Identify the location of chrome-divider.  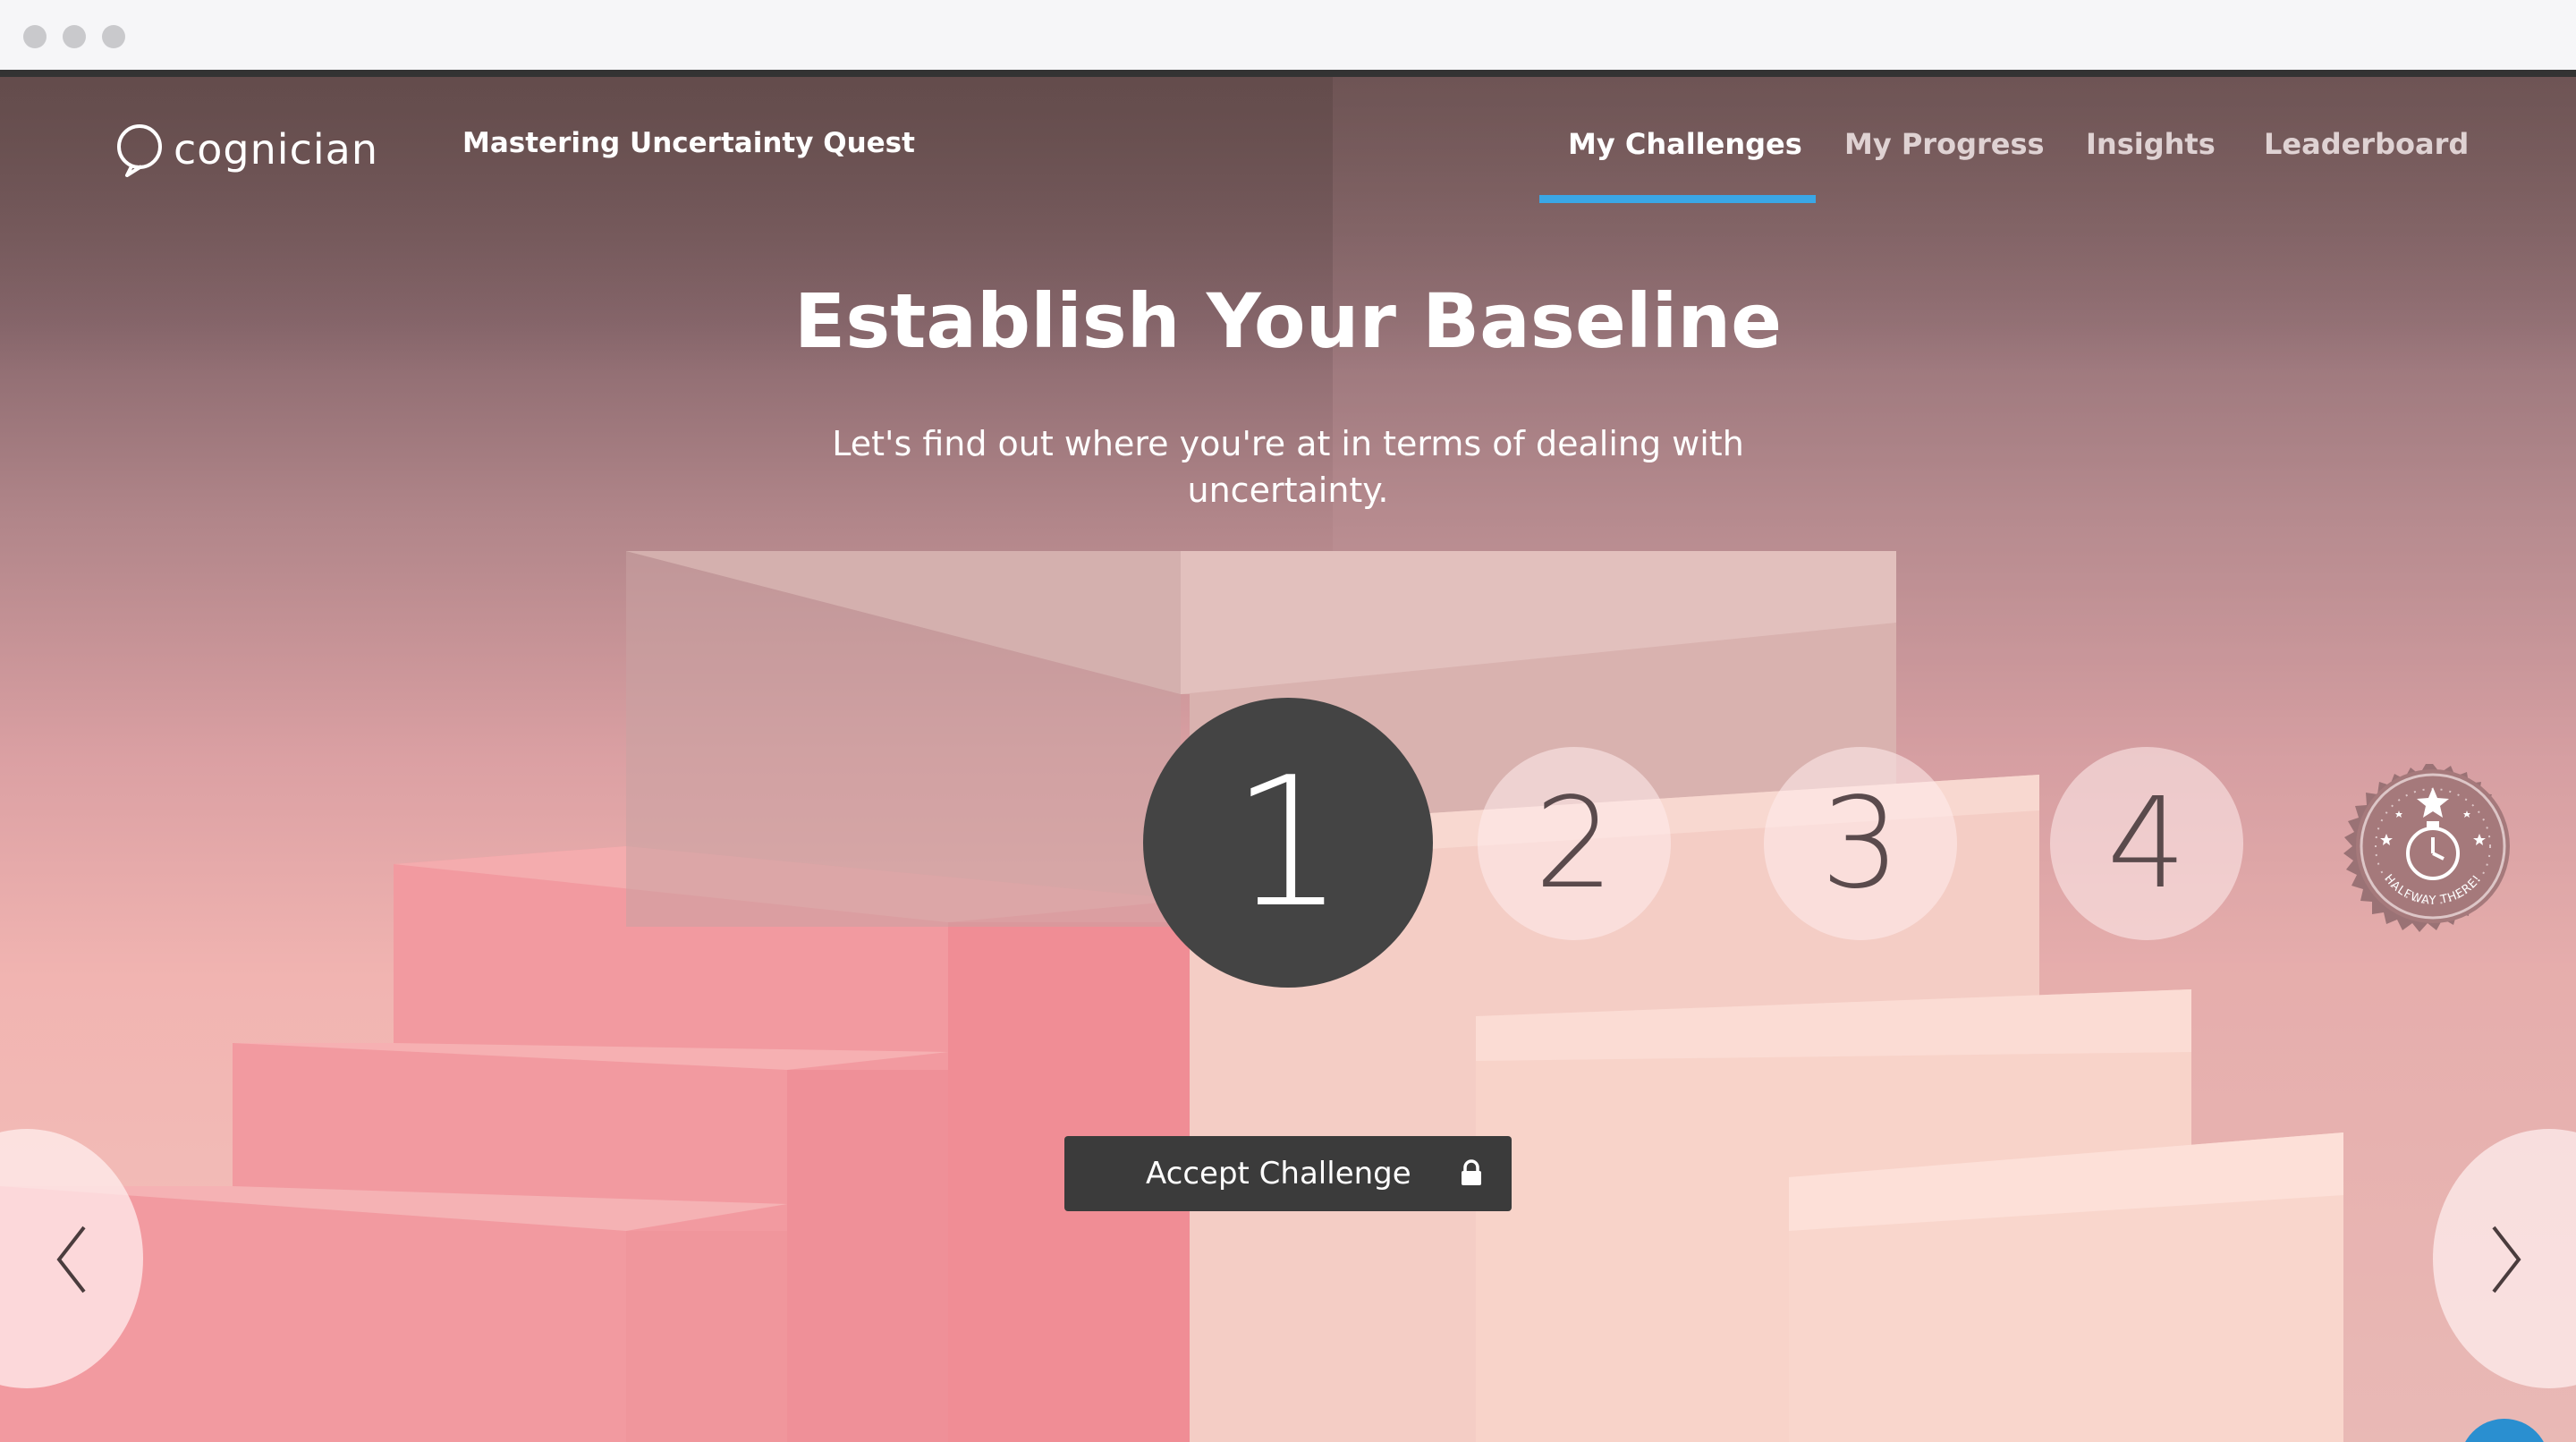
(1288, 73).